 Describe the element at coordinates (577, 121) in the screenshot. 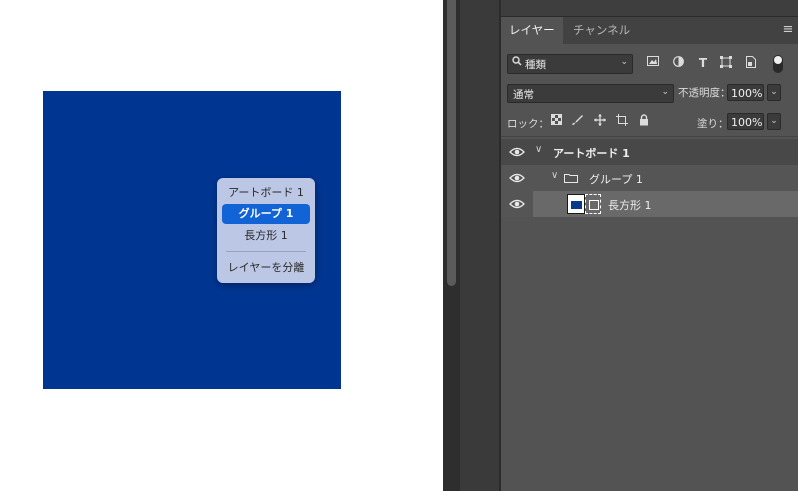

I see `lock-image-pixels-icon` at that location.